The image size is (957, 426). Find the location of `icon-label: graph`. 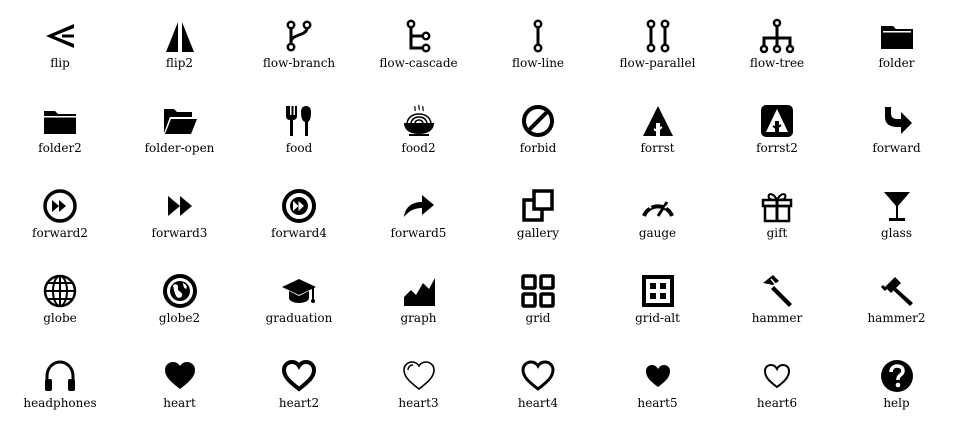

icon-label: graph is located at coordinates (418, 318).